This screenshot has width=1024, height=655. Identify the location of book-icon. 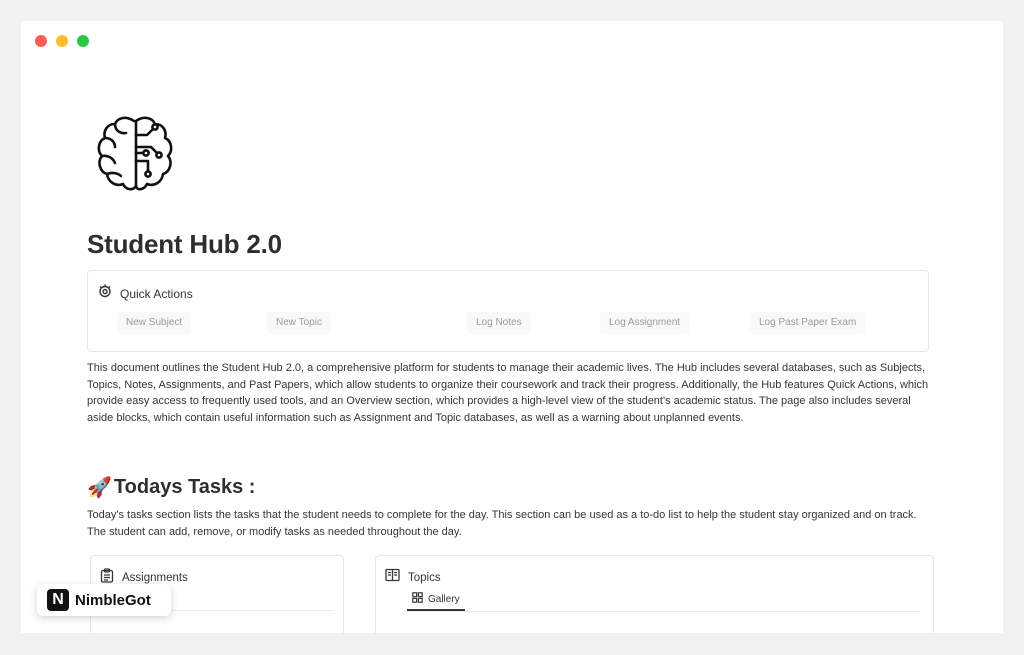
(392, 577).